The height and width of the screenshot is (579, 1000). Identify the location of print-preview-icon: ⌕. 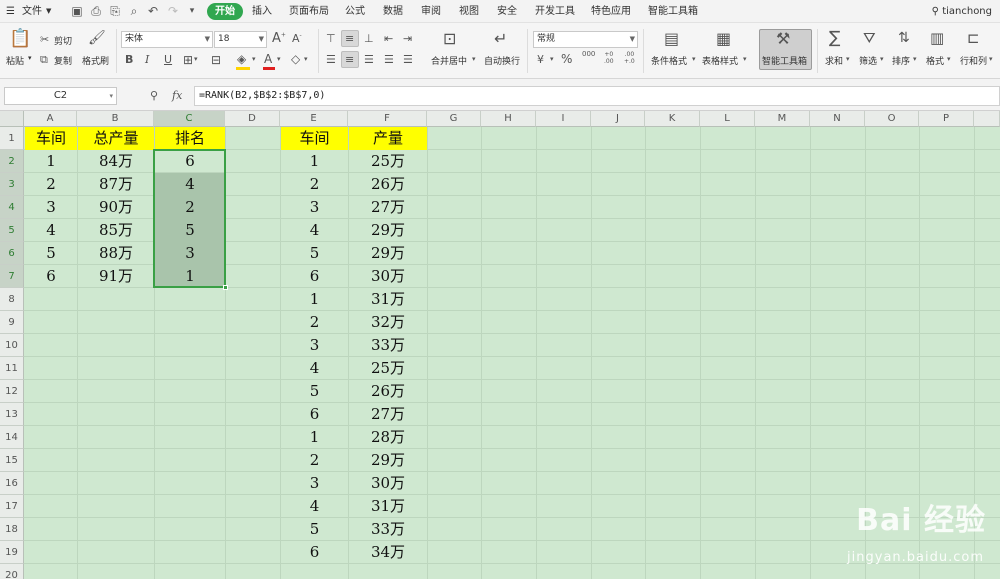
(134, 11).